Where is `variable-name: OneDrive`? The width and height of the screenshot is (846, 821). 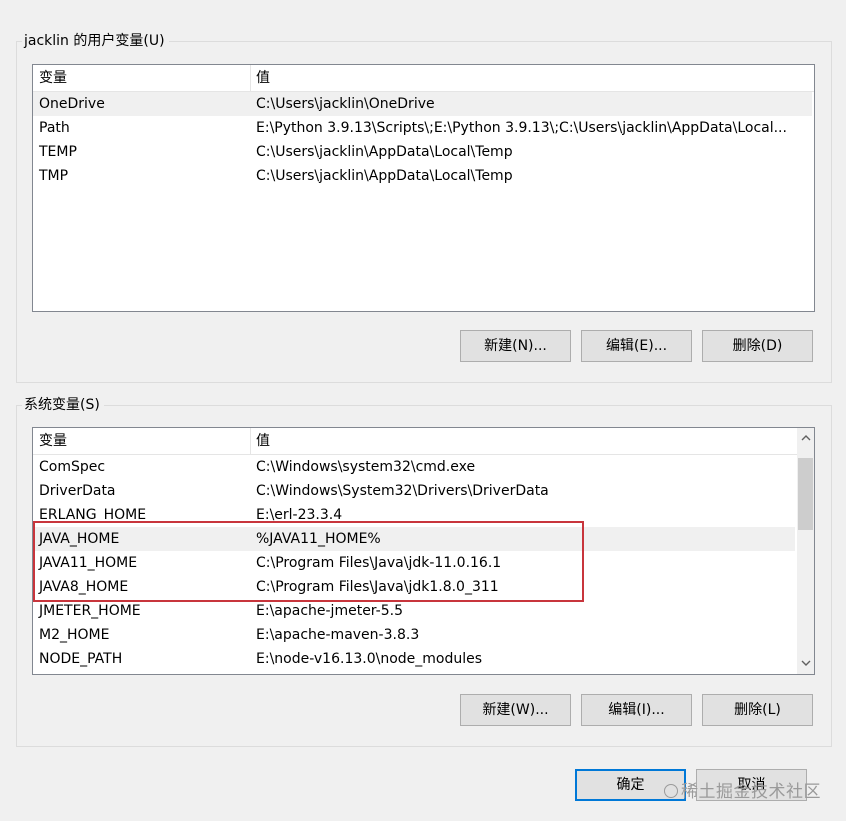 variable-name: OneDrive is located at coordinates (72, 104).